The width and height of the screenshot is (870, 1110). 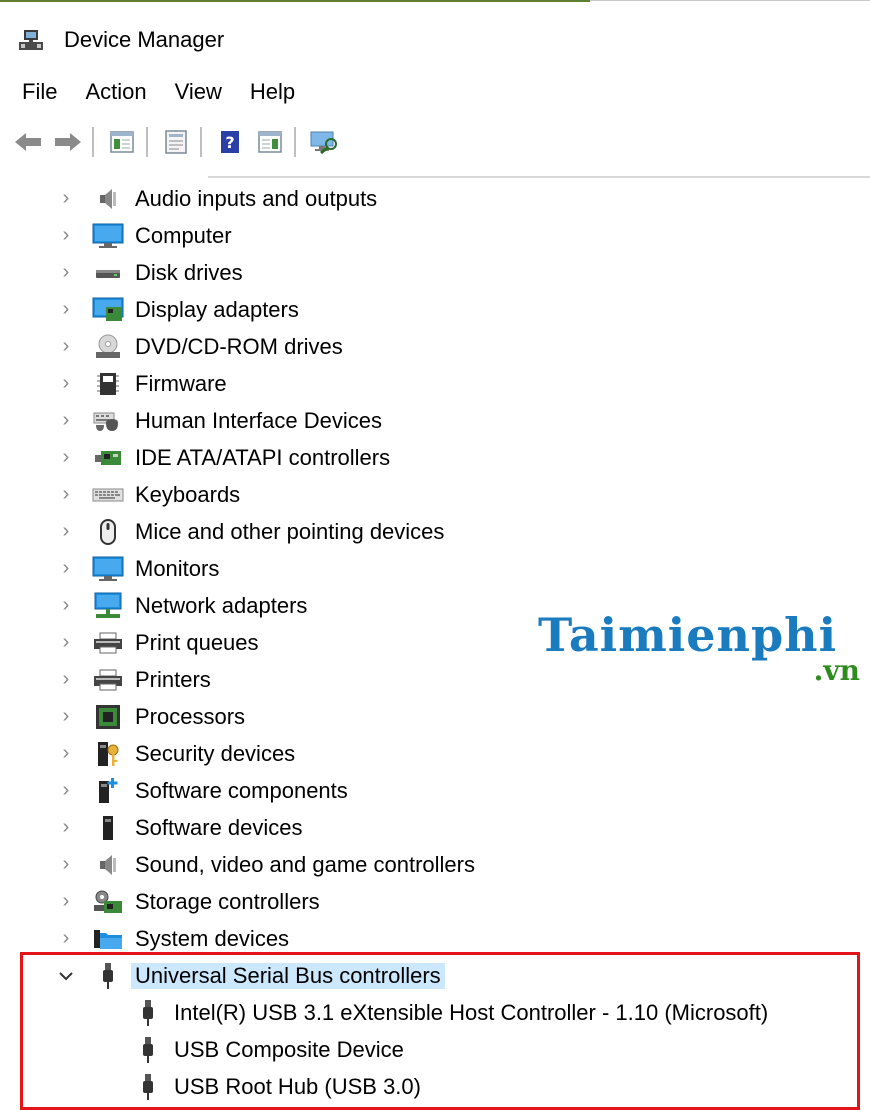 What do you see at coordinates (108, 643) in the screenshot?
I see `printer-icon` at bounding box center [108, 643].